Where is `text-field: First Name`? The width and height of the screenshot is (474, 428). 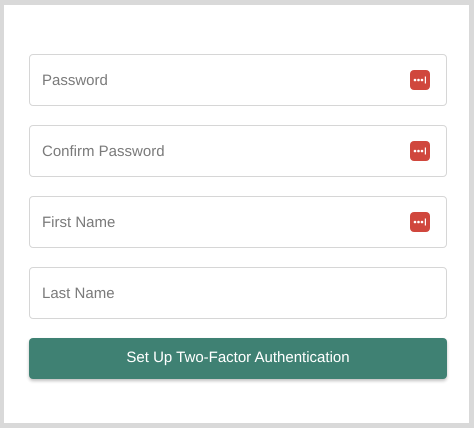
text-field: First Name is located at coordinates (238, 222).